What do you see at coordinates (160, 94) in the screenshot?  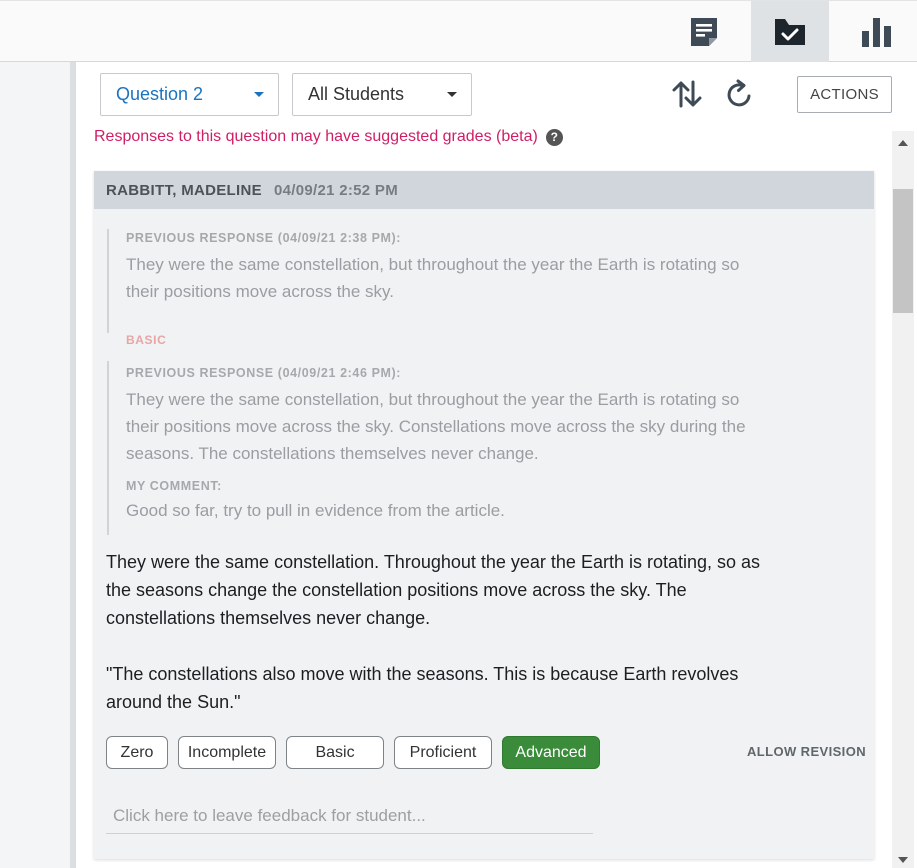 I see `question-select-value: Question 2` at bounding box center [160, 94].